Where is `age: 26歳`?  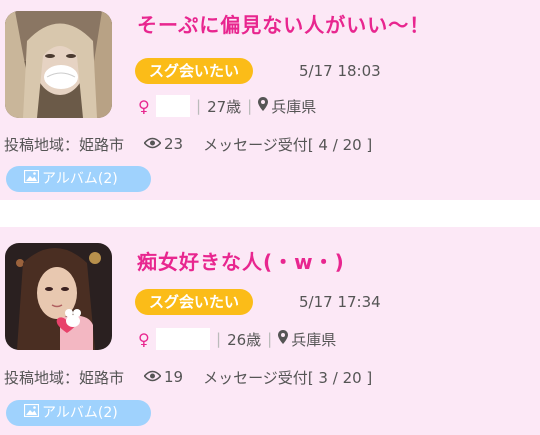 age: 26歳 is located at coordinates (244, 339).